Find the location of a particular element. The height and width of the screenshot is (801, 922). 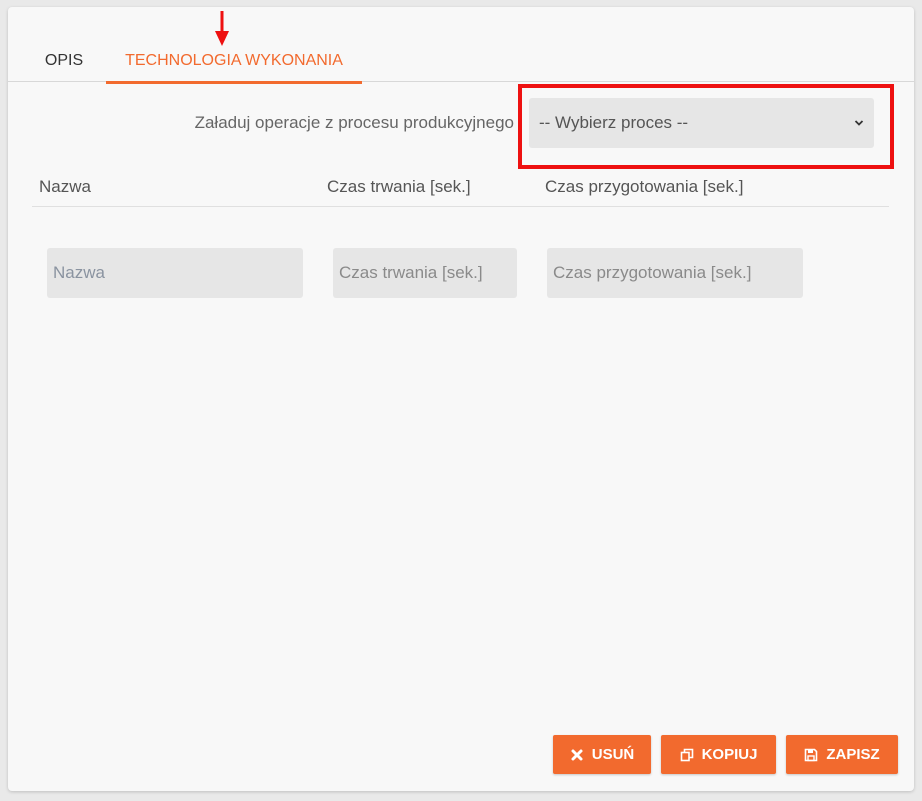

copy-button-label: KOPIUJ is located at coordinates (729, 754).